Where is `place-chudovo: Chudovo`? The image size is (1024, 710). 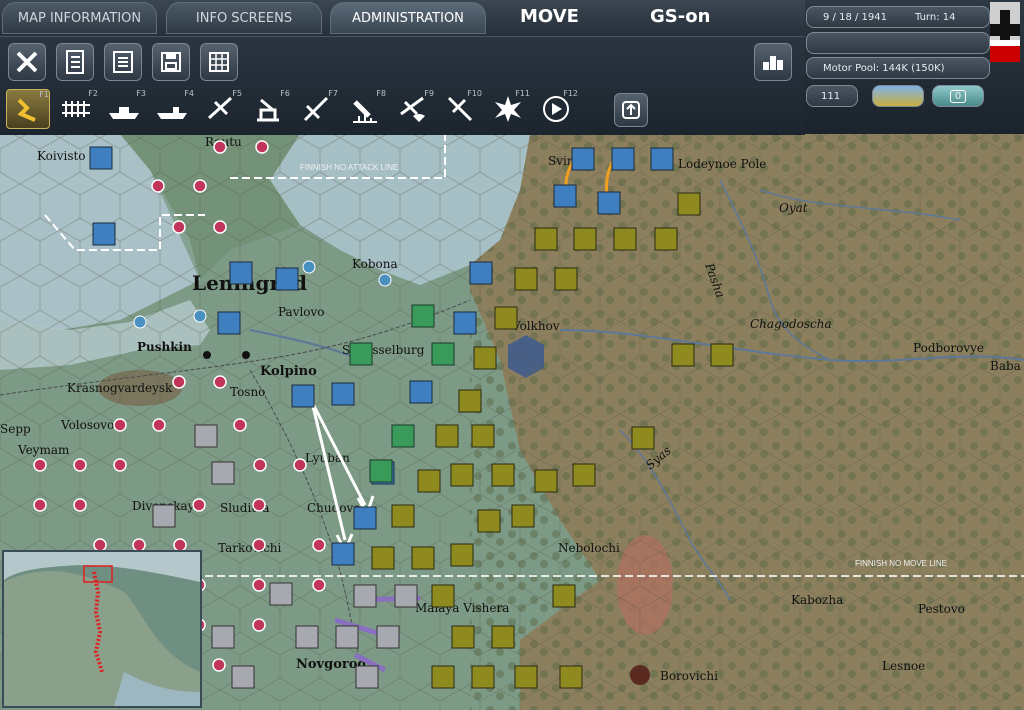 place-chudovo: Chudovo is located at coordinates (334, 508).